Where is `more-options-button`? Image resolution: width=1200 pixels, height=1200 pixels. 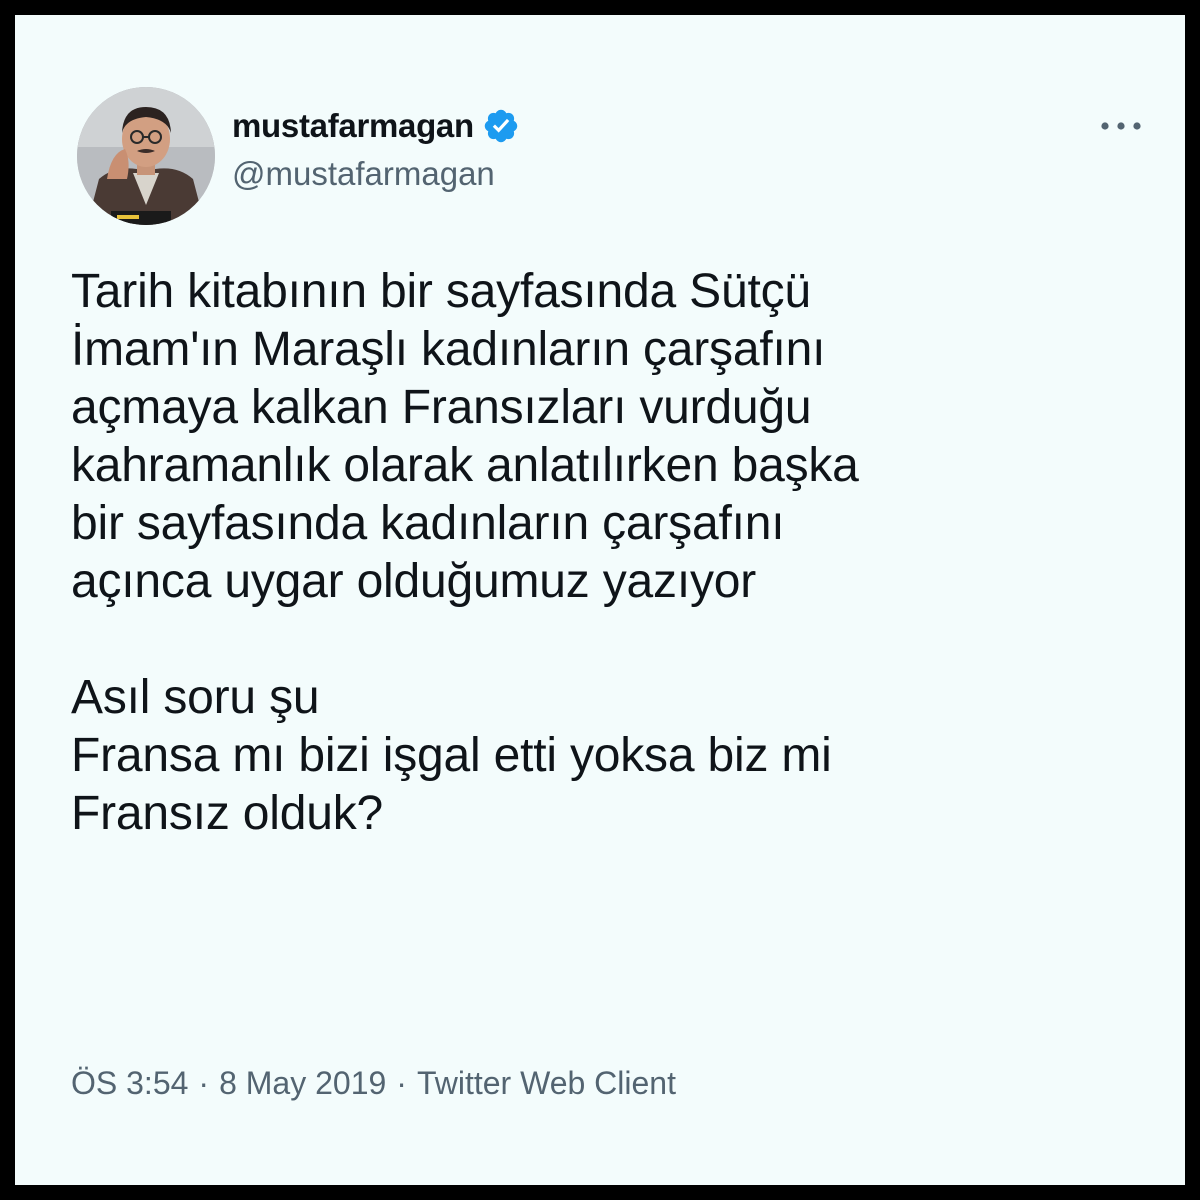
more-options-button is located at coordinates (1121, 126).